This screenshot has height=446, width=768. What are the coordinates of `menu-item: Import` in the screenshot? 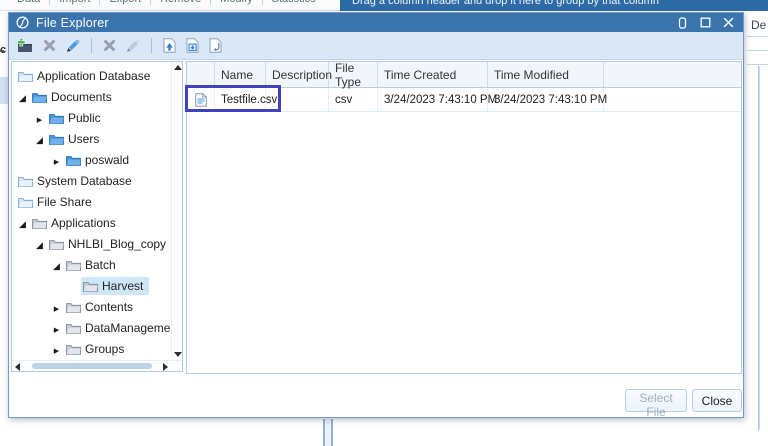 It's located at (74, 2).